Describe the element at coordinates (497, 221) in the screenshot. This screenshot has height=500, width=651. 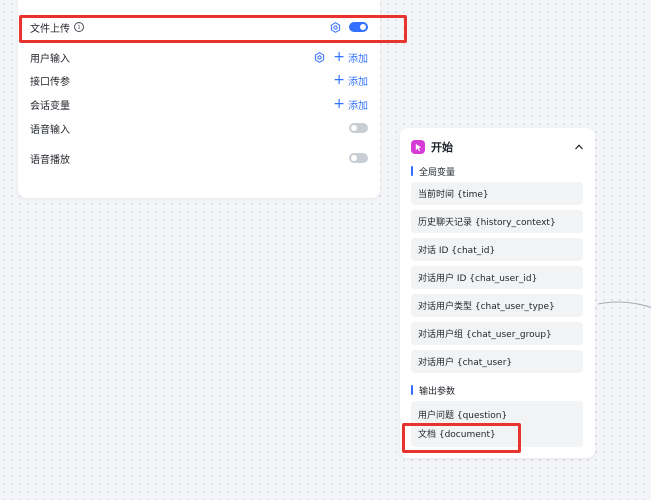
I see `global-var-chip: 历史聊天记录 {history_context}` at that location.